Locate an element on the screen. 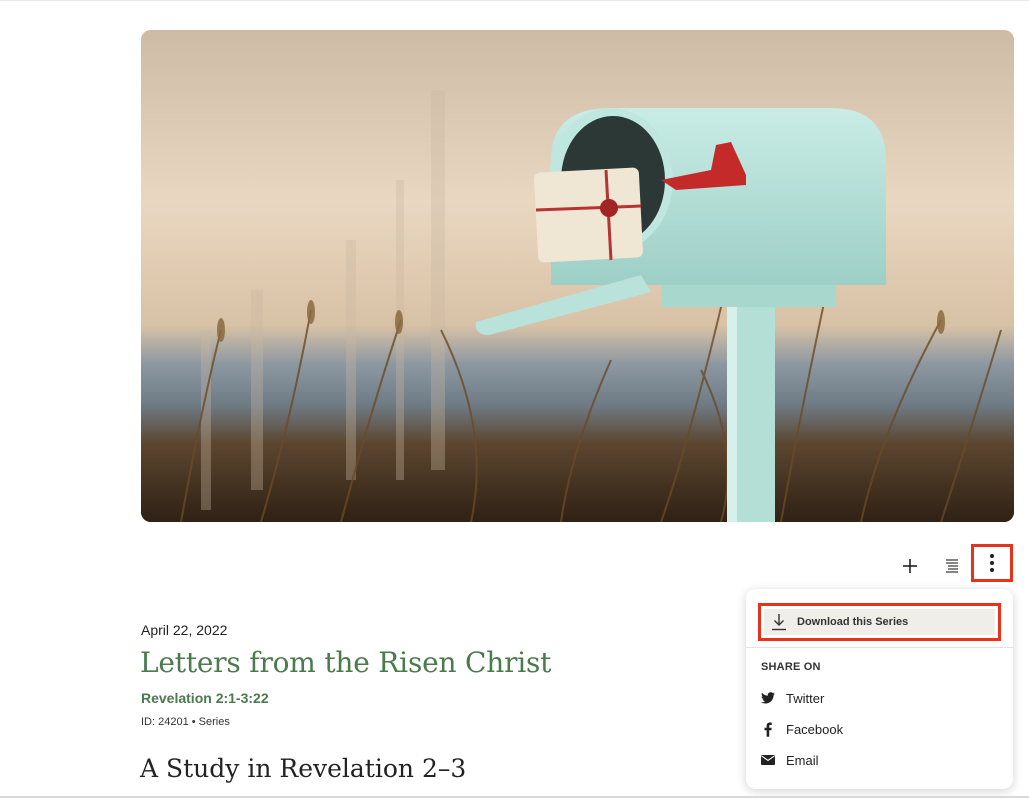  envelope-icon is located at coordinates (768, 760).